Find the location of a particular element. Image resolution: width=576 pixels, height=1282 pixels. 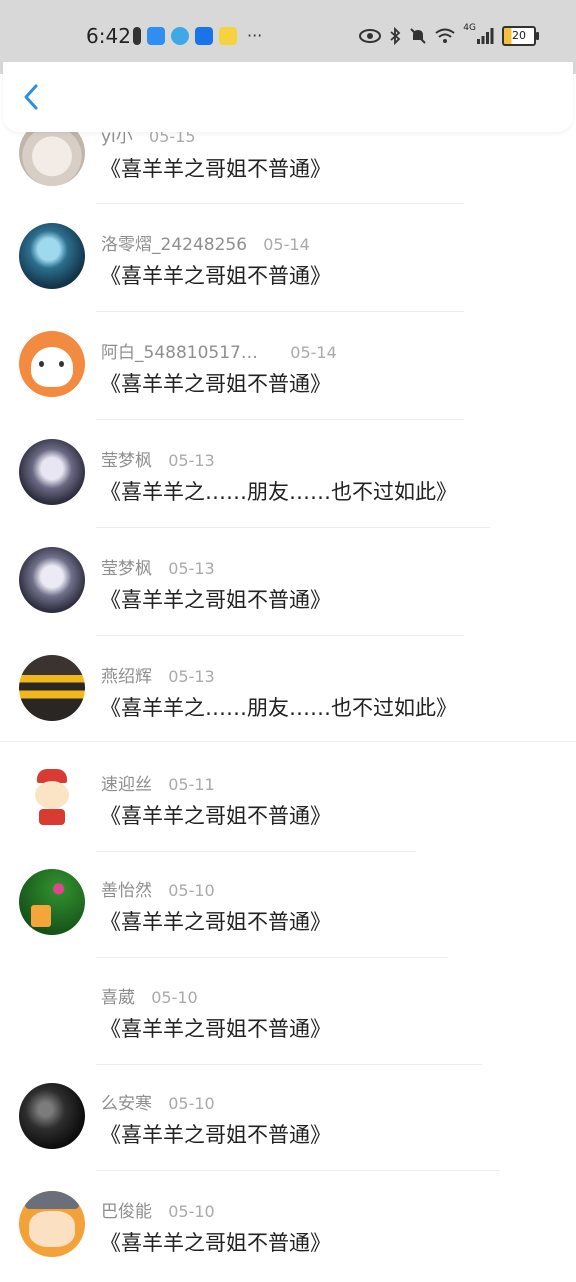

list-item-meta: 巴俊能 05-10 is located at coordinates (158, 1209).